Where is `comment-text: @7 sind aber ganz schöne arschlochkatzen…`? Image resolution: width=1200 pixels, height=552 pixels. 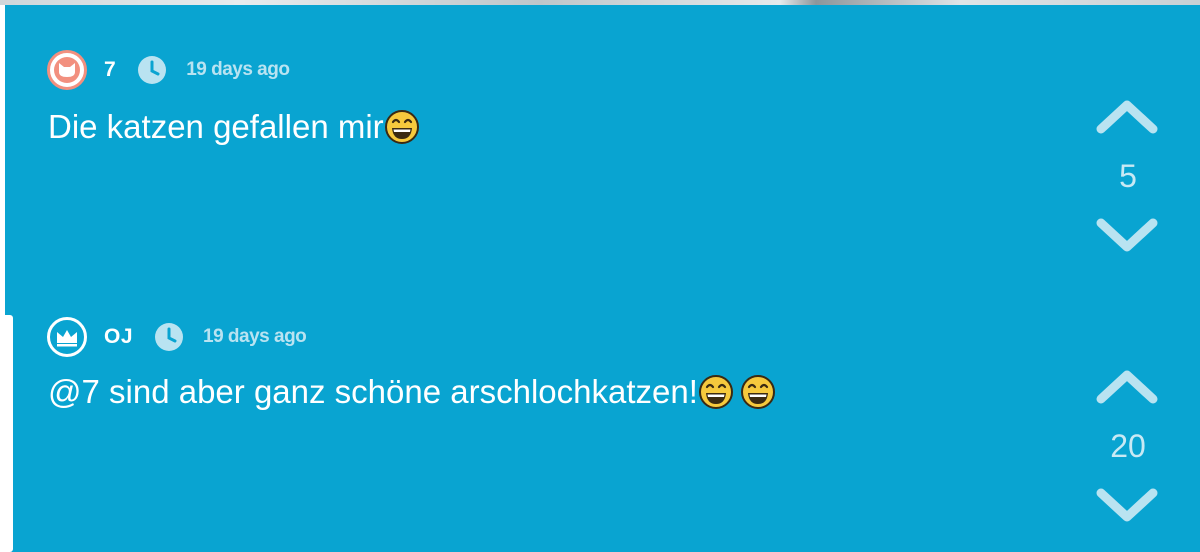 comment-text: @7 sind aber ganz schöne arschlochkatzen… is located at coordinates (412, 392).